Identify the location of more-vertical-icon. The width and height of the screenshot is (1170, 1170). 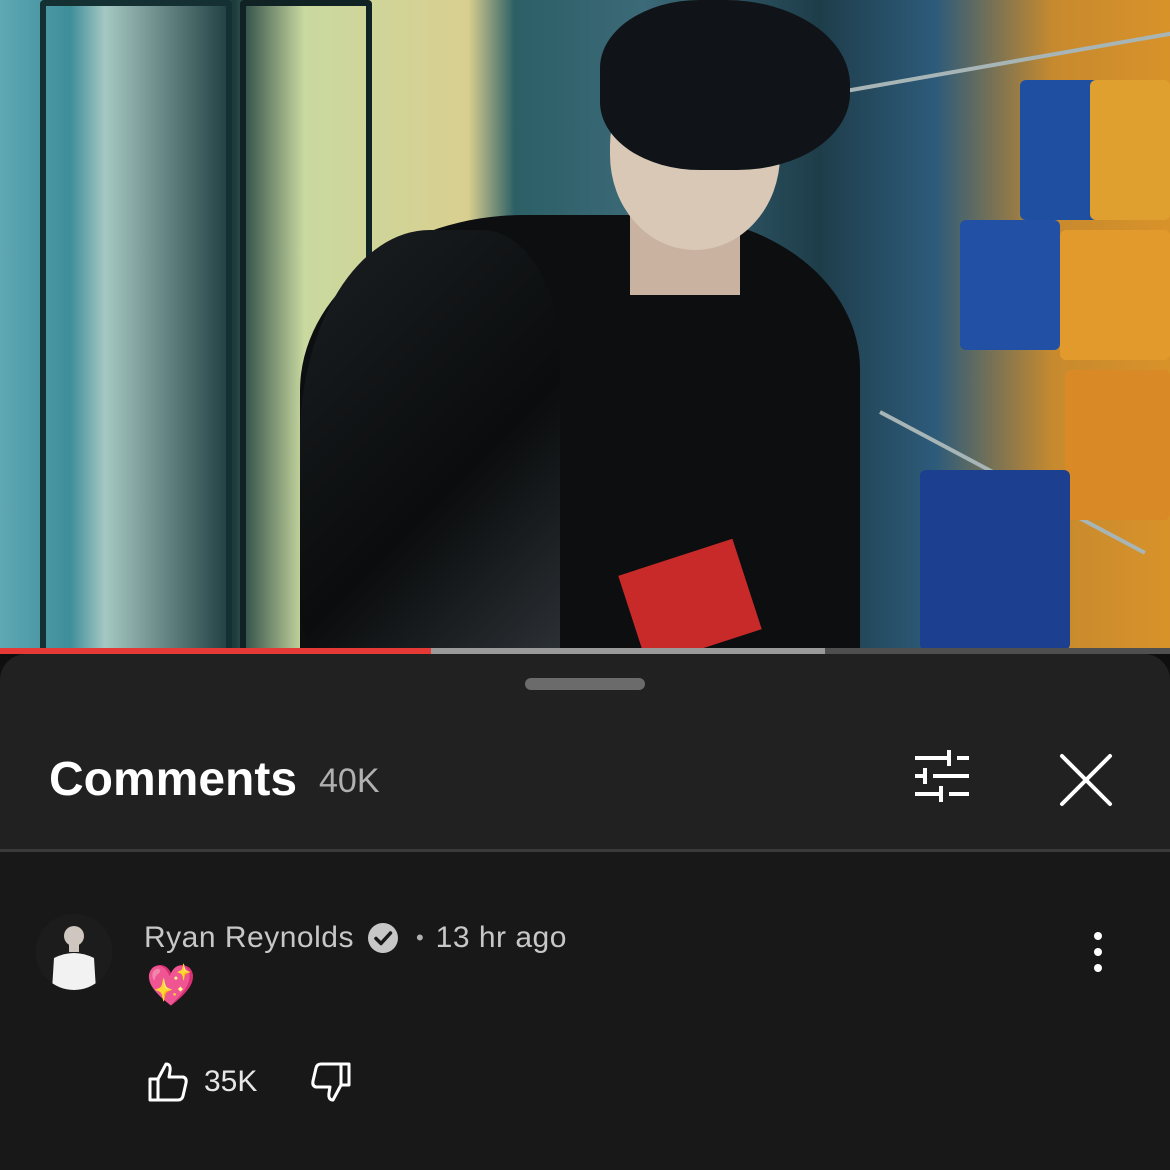
(1098, 952).